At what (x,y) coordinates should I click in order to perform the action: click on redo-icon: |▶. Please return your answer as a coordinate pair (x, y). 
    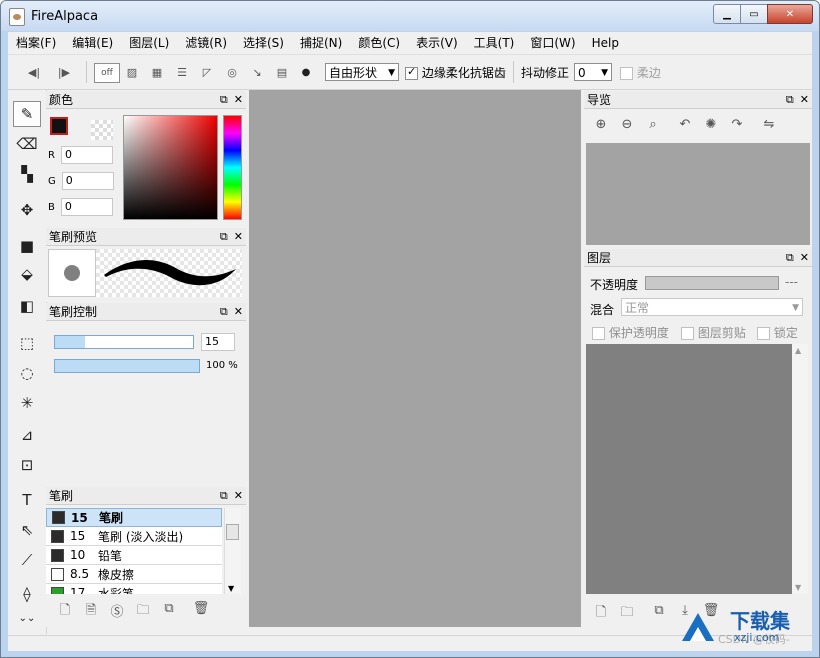
    Looking at the image, I should click on (64, 72).